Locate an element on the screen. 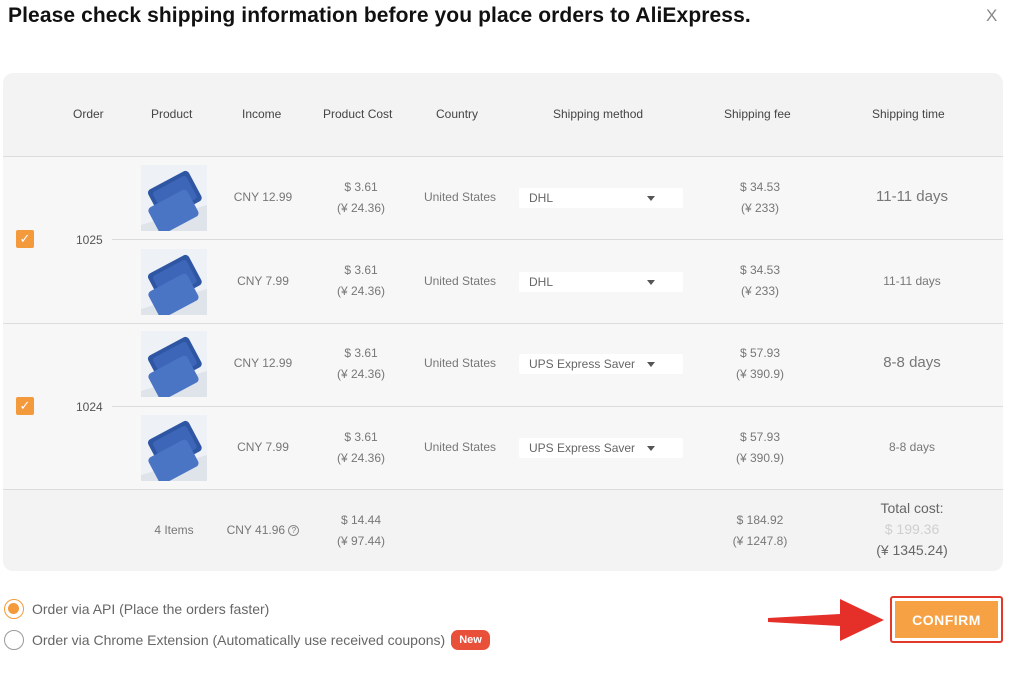 The width and height of the screenshot is (1024, 686). order-1025-checkbox: ✓ is located at coordinates (25, 239).